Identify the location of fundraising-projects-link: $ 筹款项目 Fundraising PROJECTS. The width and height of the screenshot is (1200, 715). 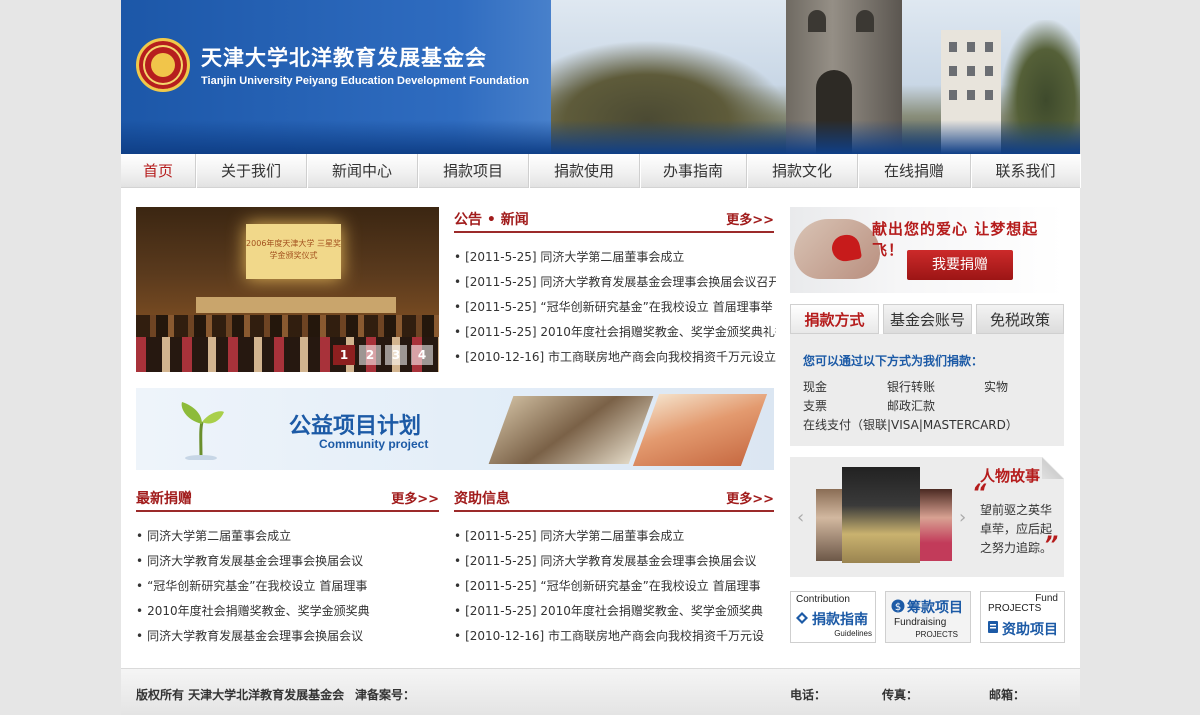
(928, 617).